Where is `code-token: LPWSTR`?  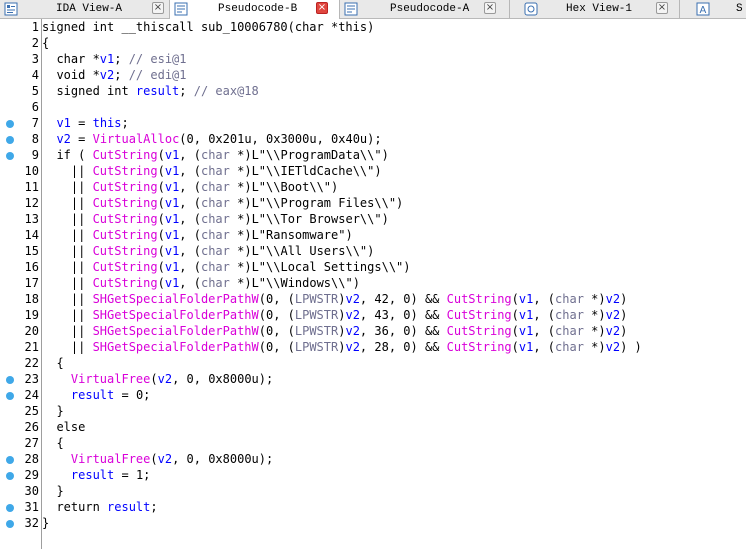 code-token: LPWSTR is located at coordinates (316, 299).